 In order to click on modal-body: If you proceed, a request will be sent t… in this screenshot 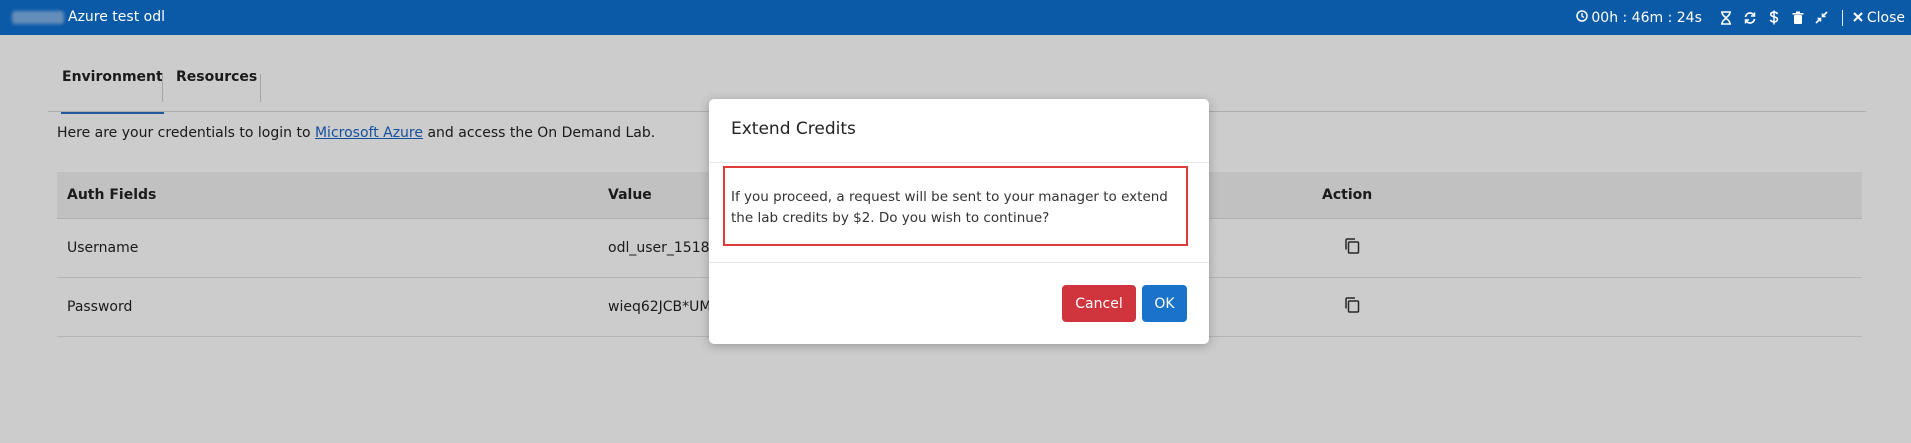, I will do `click(959, 213)`.